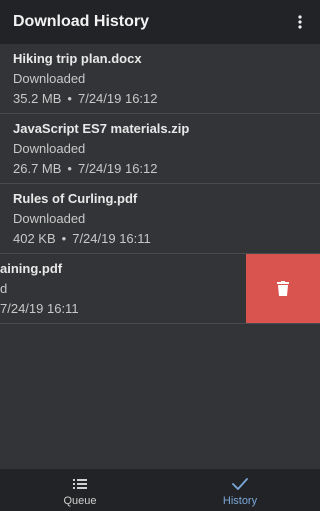  I want to click on file-name: Rules of Curling.pdf, so click(75, 198).